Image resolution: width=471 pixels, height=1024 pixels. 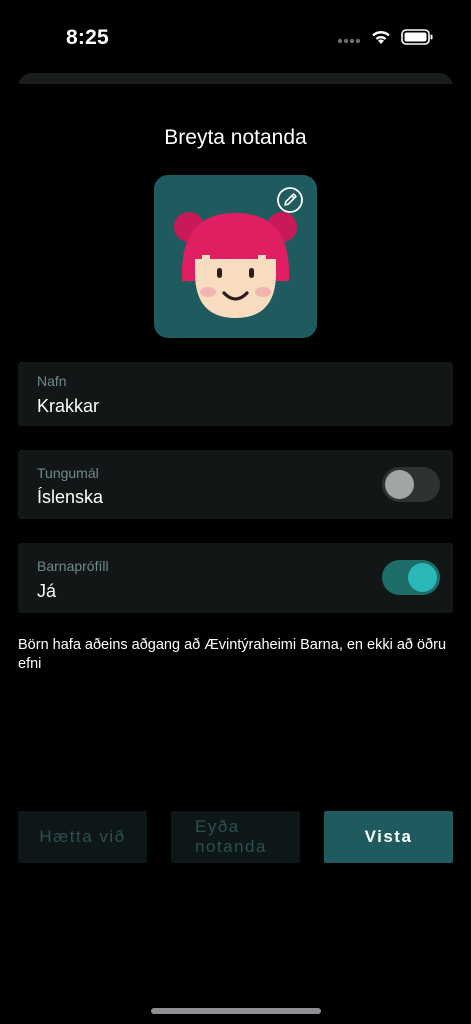 What do you see at coordinates (235, 837) in the screenshot?
I see `delete-user-button: Eyða notanda` at bounding box center [235, 837].